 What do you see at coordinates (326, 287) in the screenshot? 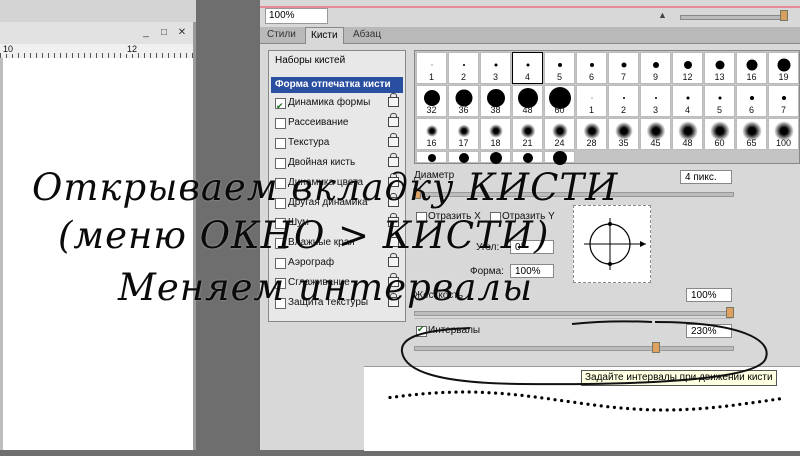
I see `annotation-line-3: Меняем интервалы` at bounding box center [326, 287].